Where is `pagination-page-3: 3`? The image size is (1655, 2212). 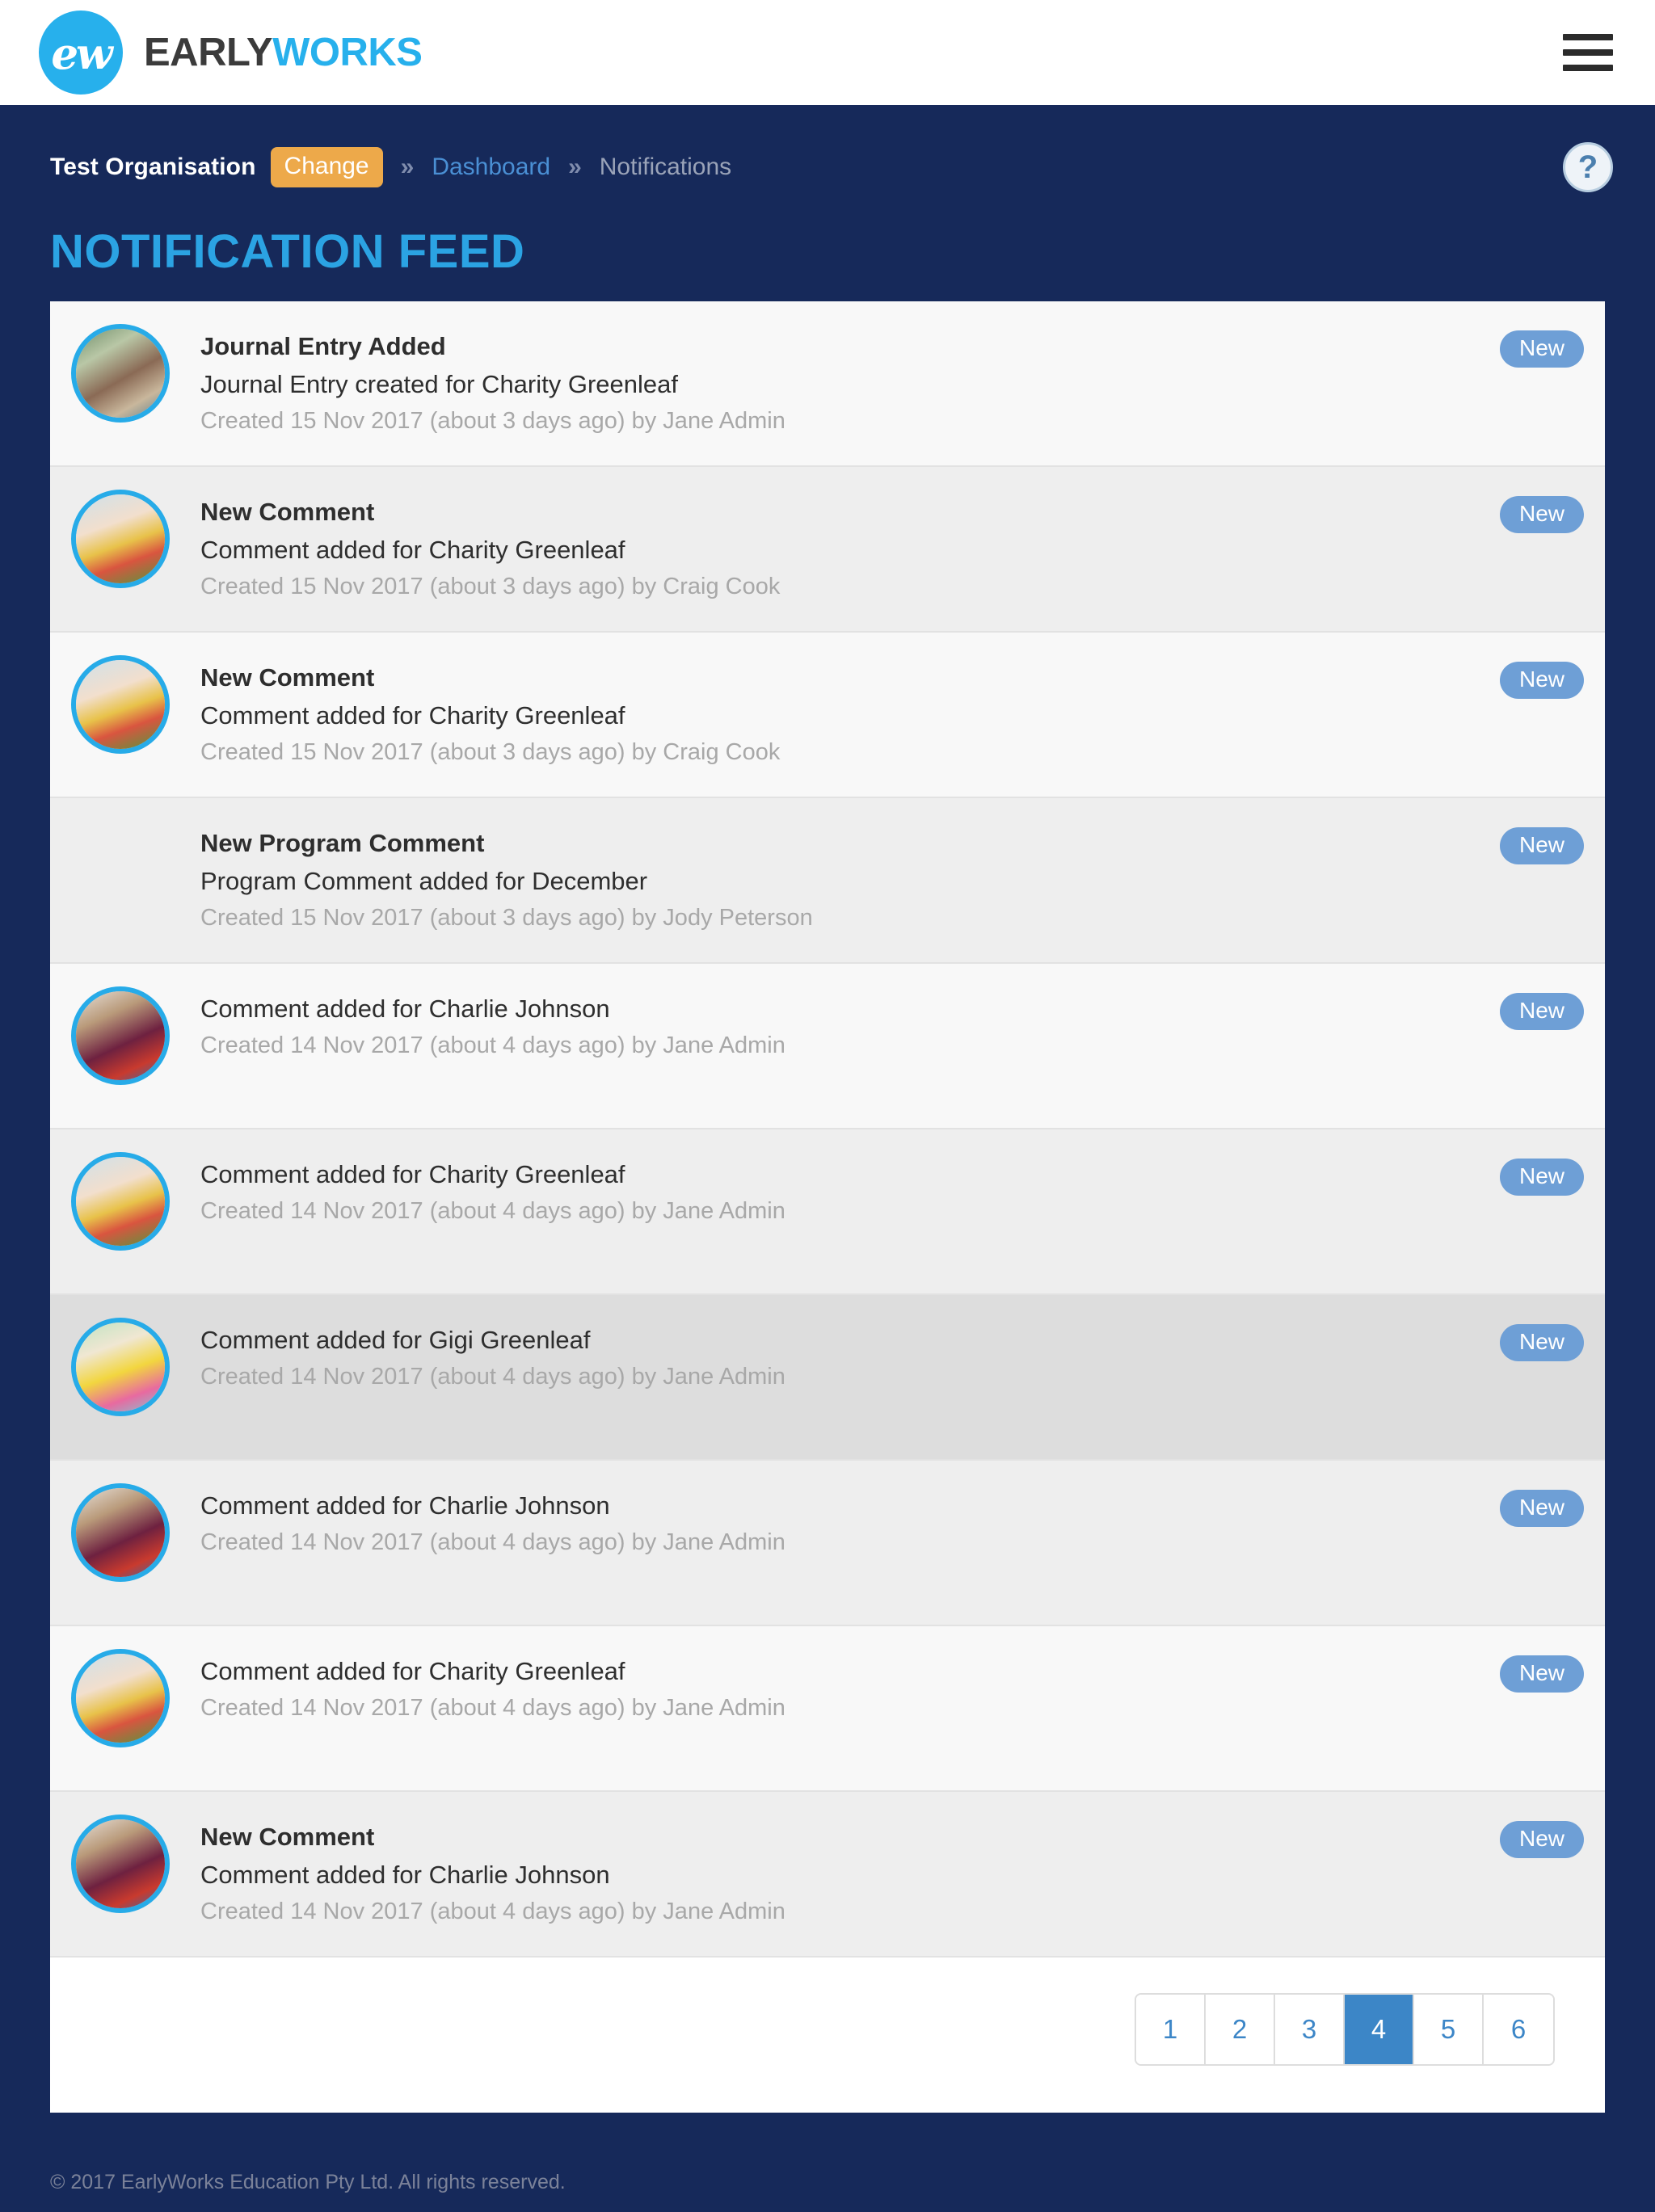
pagination-page-3: 3 is located at coordinates (1310, 2029).